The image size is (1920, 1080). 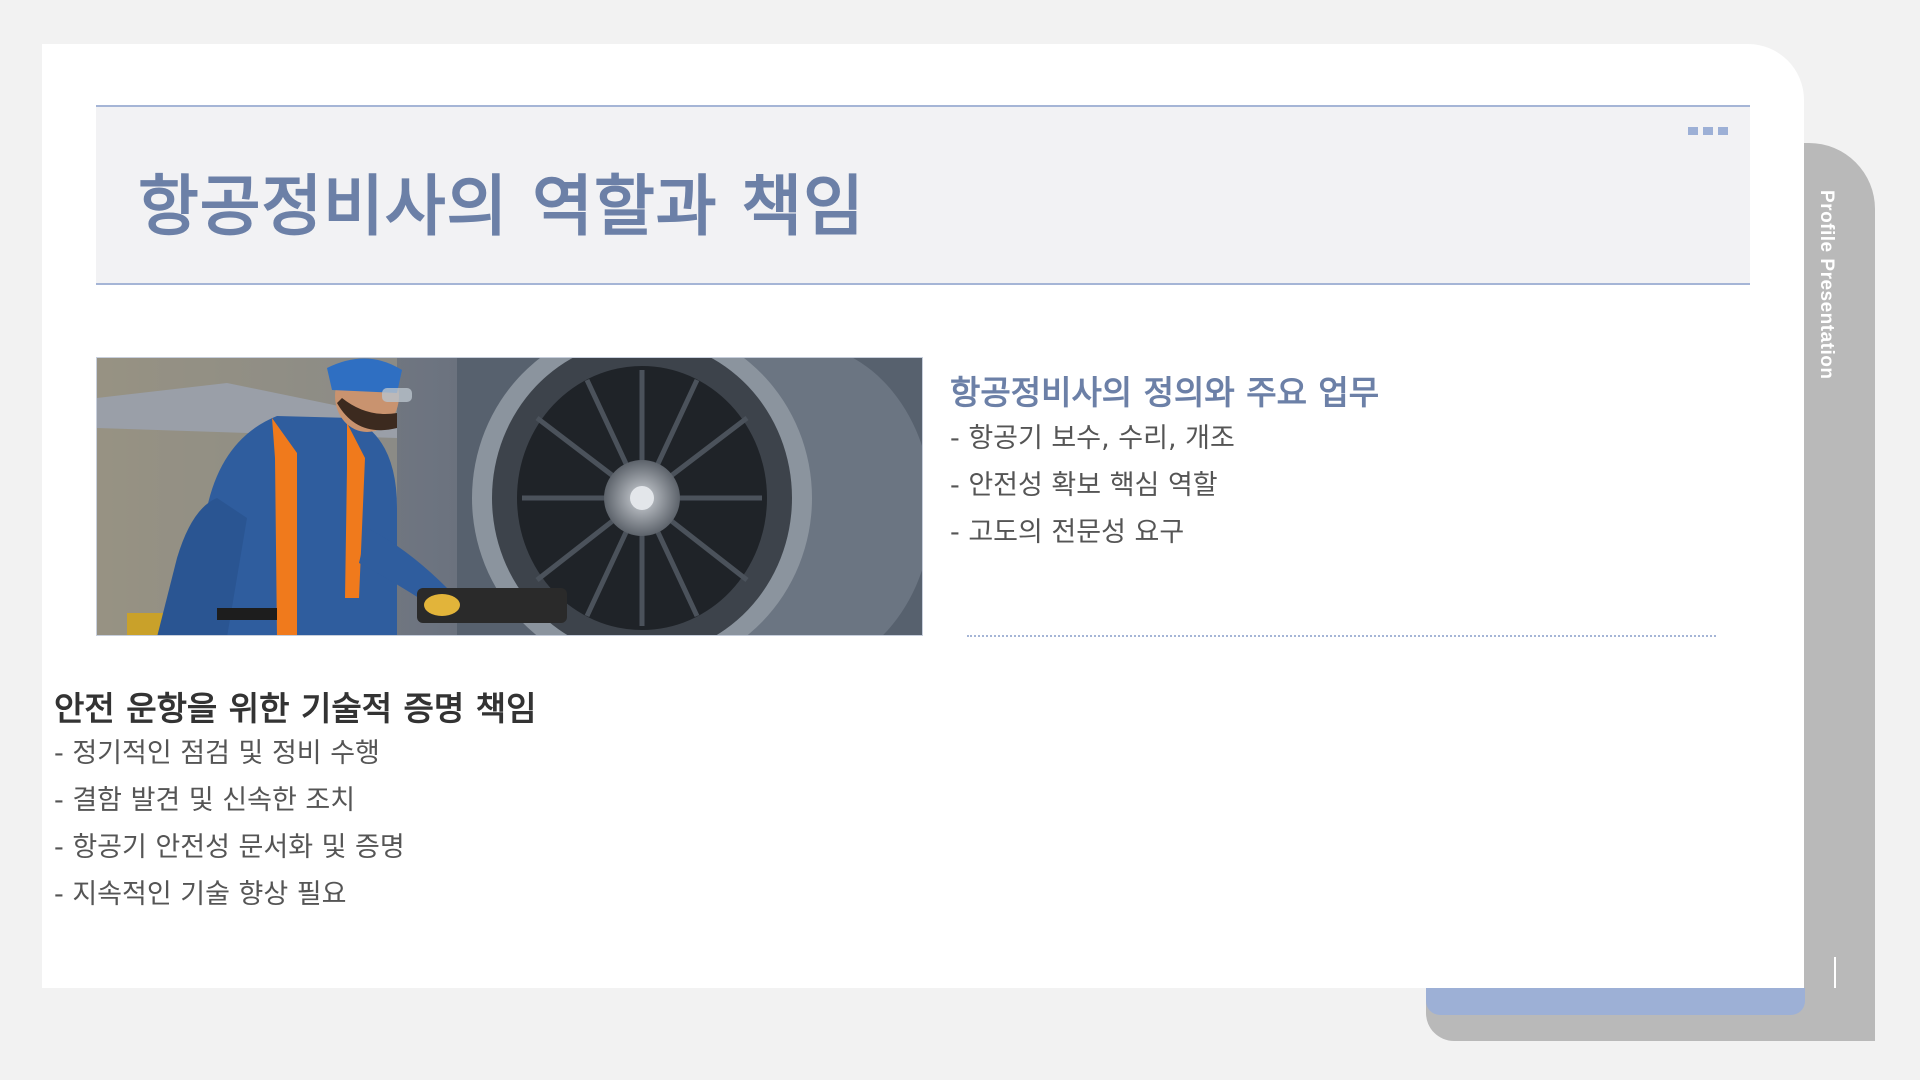 I want to click on more-dots-icon, so click(x=1708, y=131).